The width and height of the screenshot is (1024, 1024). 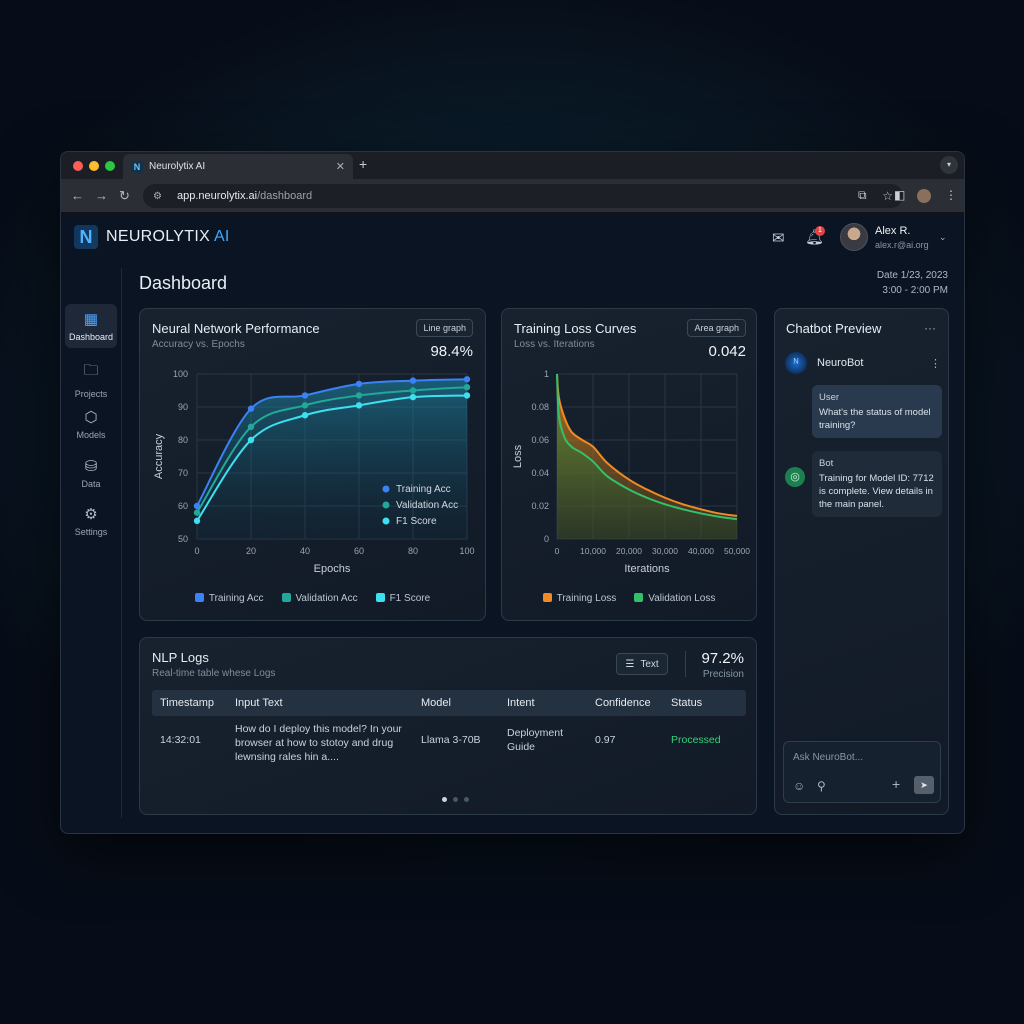 I want to click on cell-intent: Deployment Guide, so click(x=535, y=740).